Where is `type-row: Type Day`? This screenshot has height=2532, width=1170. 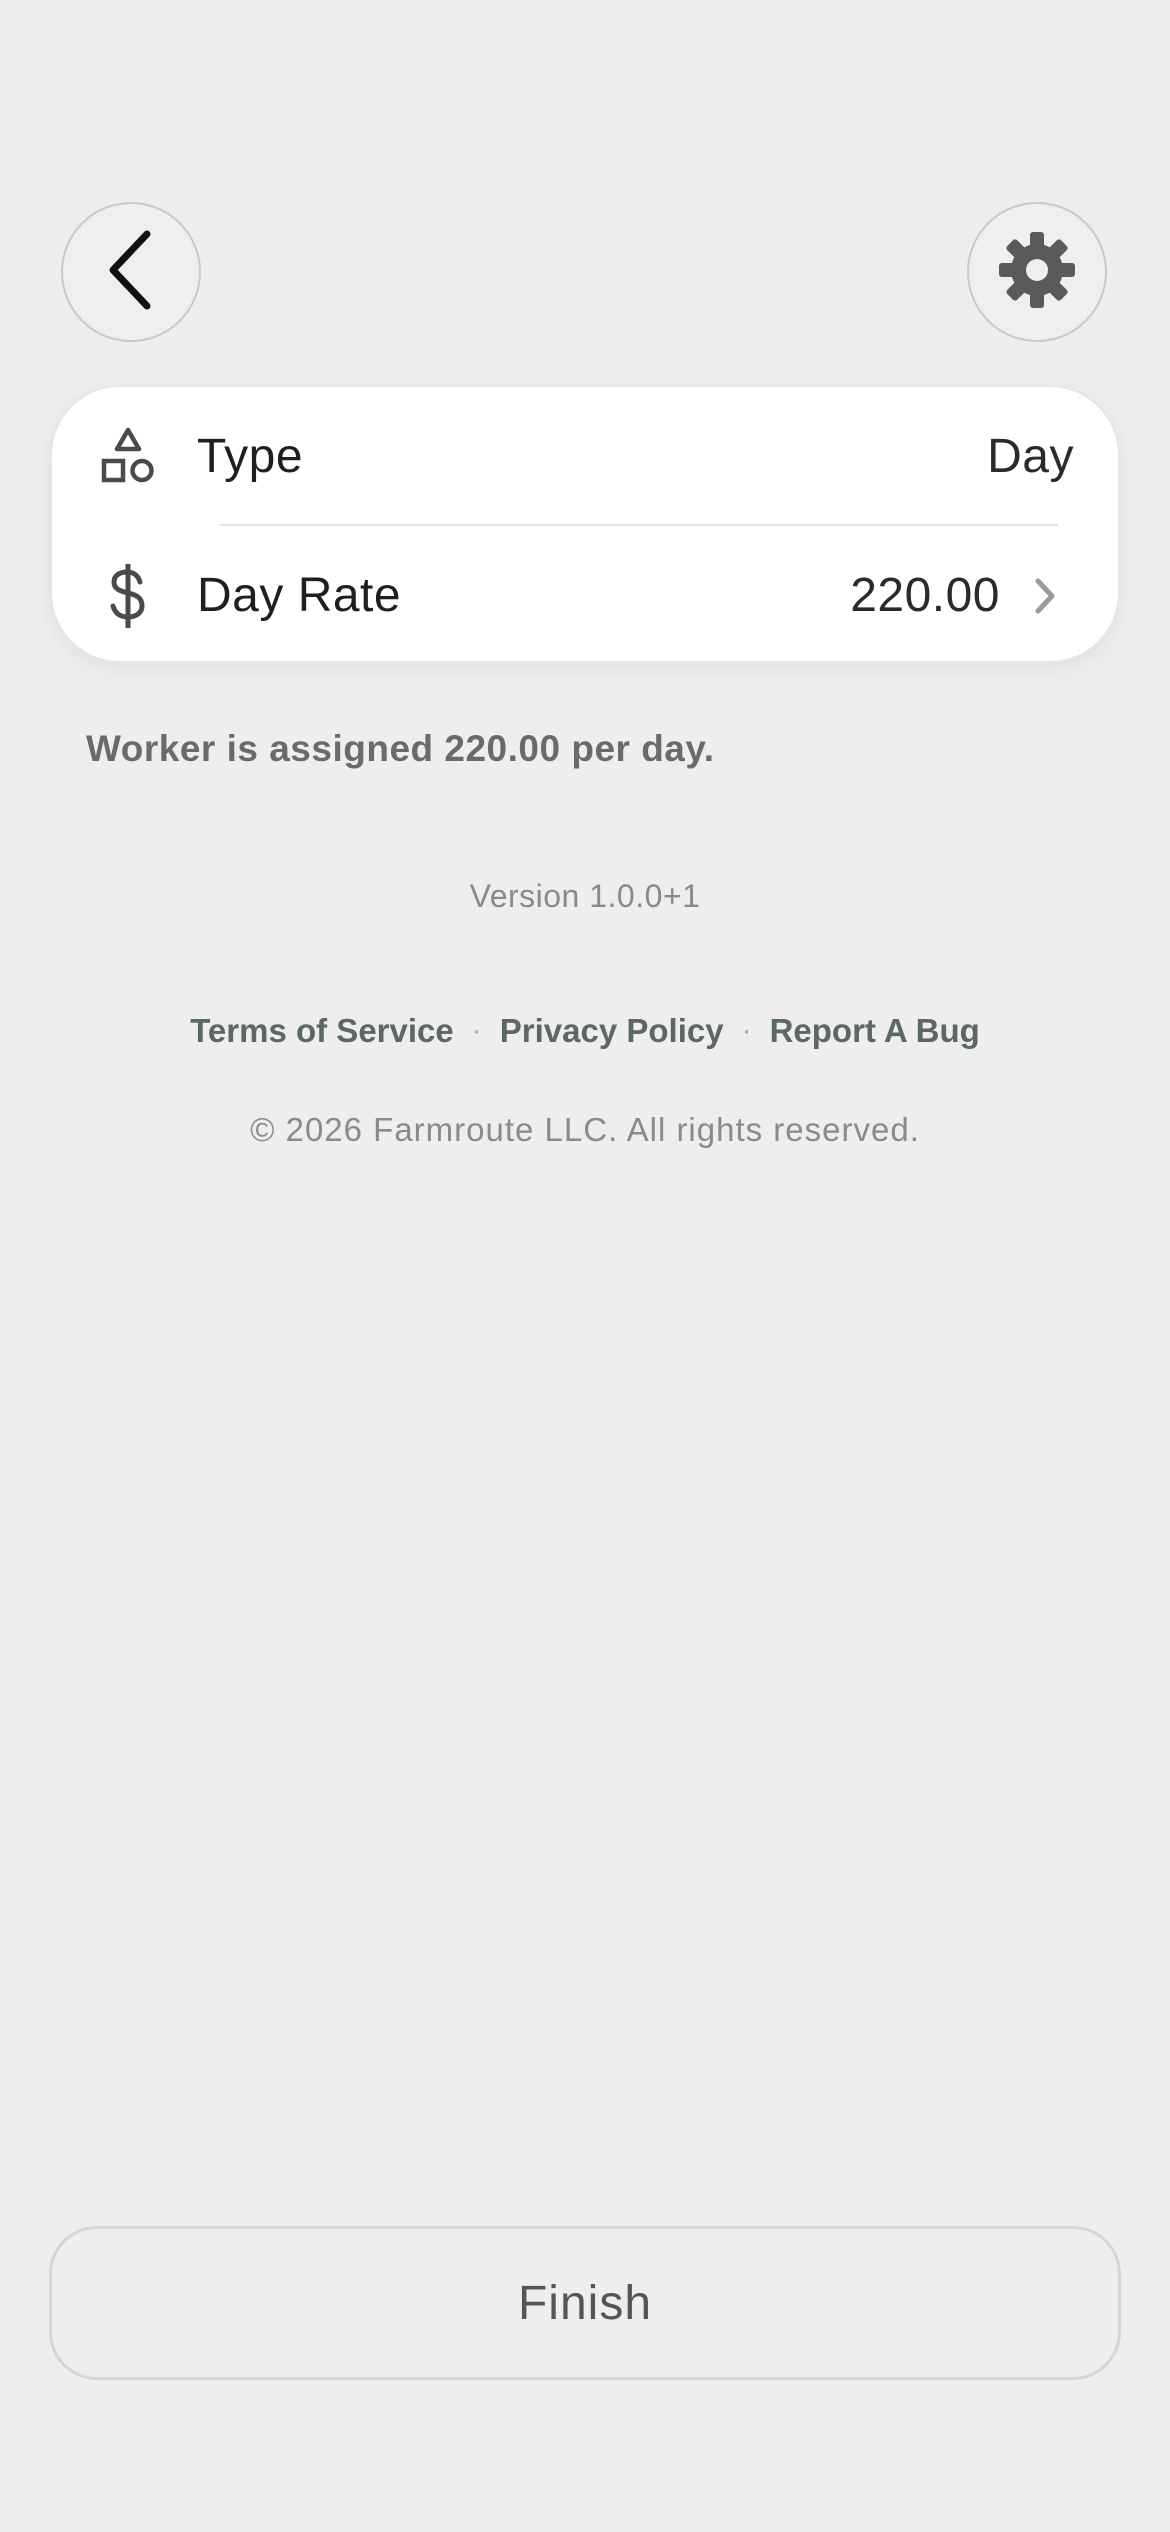
type-row: Type Day is located at coordinates (585, 456).